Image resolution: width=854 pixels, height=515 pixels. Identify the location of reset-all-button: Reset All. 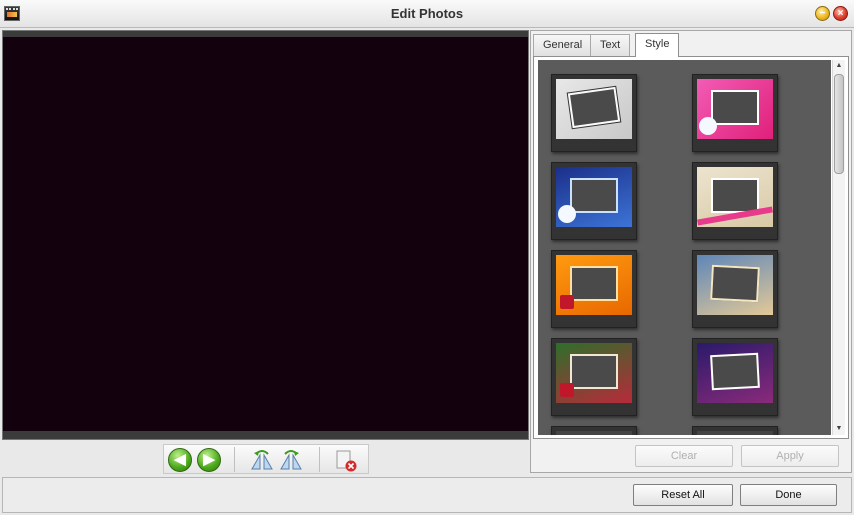
(683, 495).